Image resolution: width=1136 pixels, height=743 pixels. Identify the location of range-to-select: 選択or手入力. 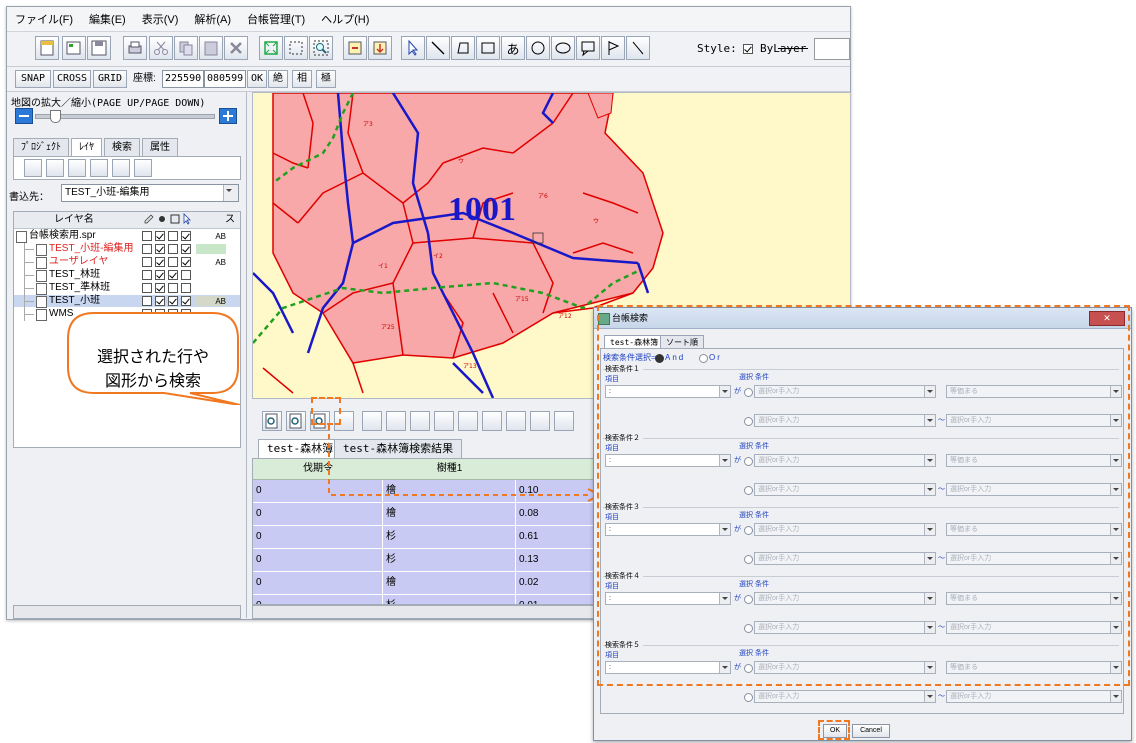
(1034, 696).